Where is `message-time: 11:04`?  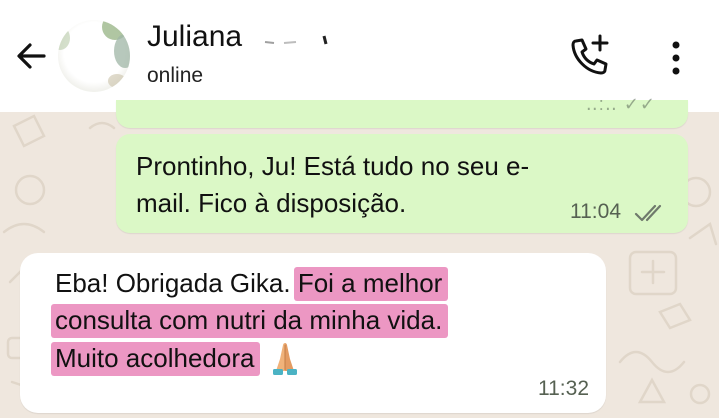 message-time: 11:04 is located at coordinates (595, 211).